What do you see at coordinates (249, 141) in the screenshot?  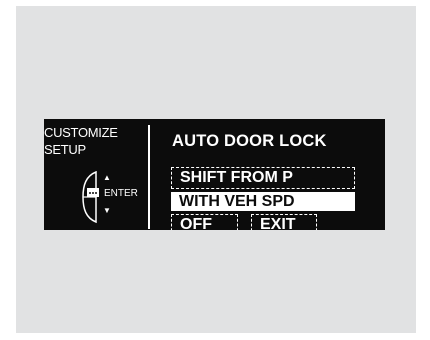 I see `menu-title: AUTO DOOR LOCK` at bounding box center [249, 141].